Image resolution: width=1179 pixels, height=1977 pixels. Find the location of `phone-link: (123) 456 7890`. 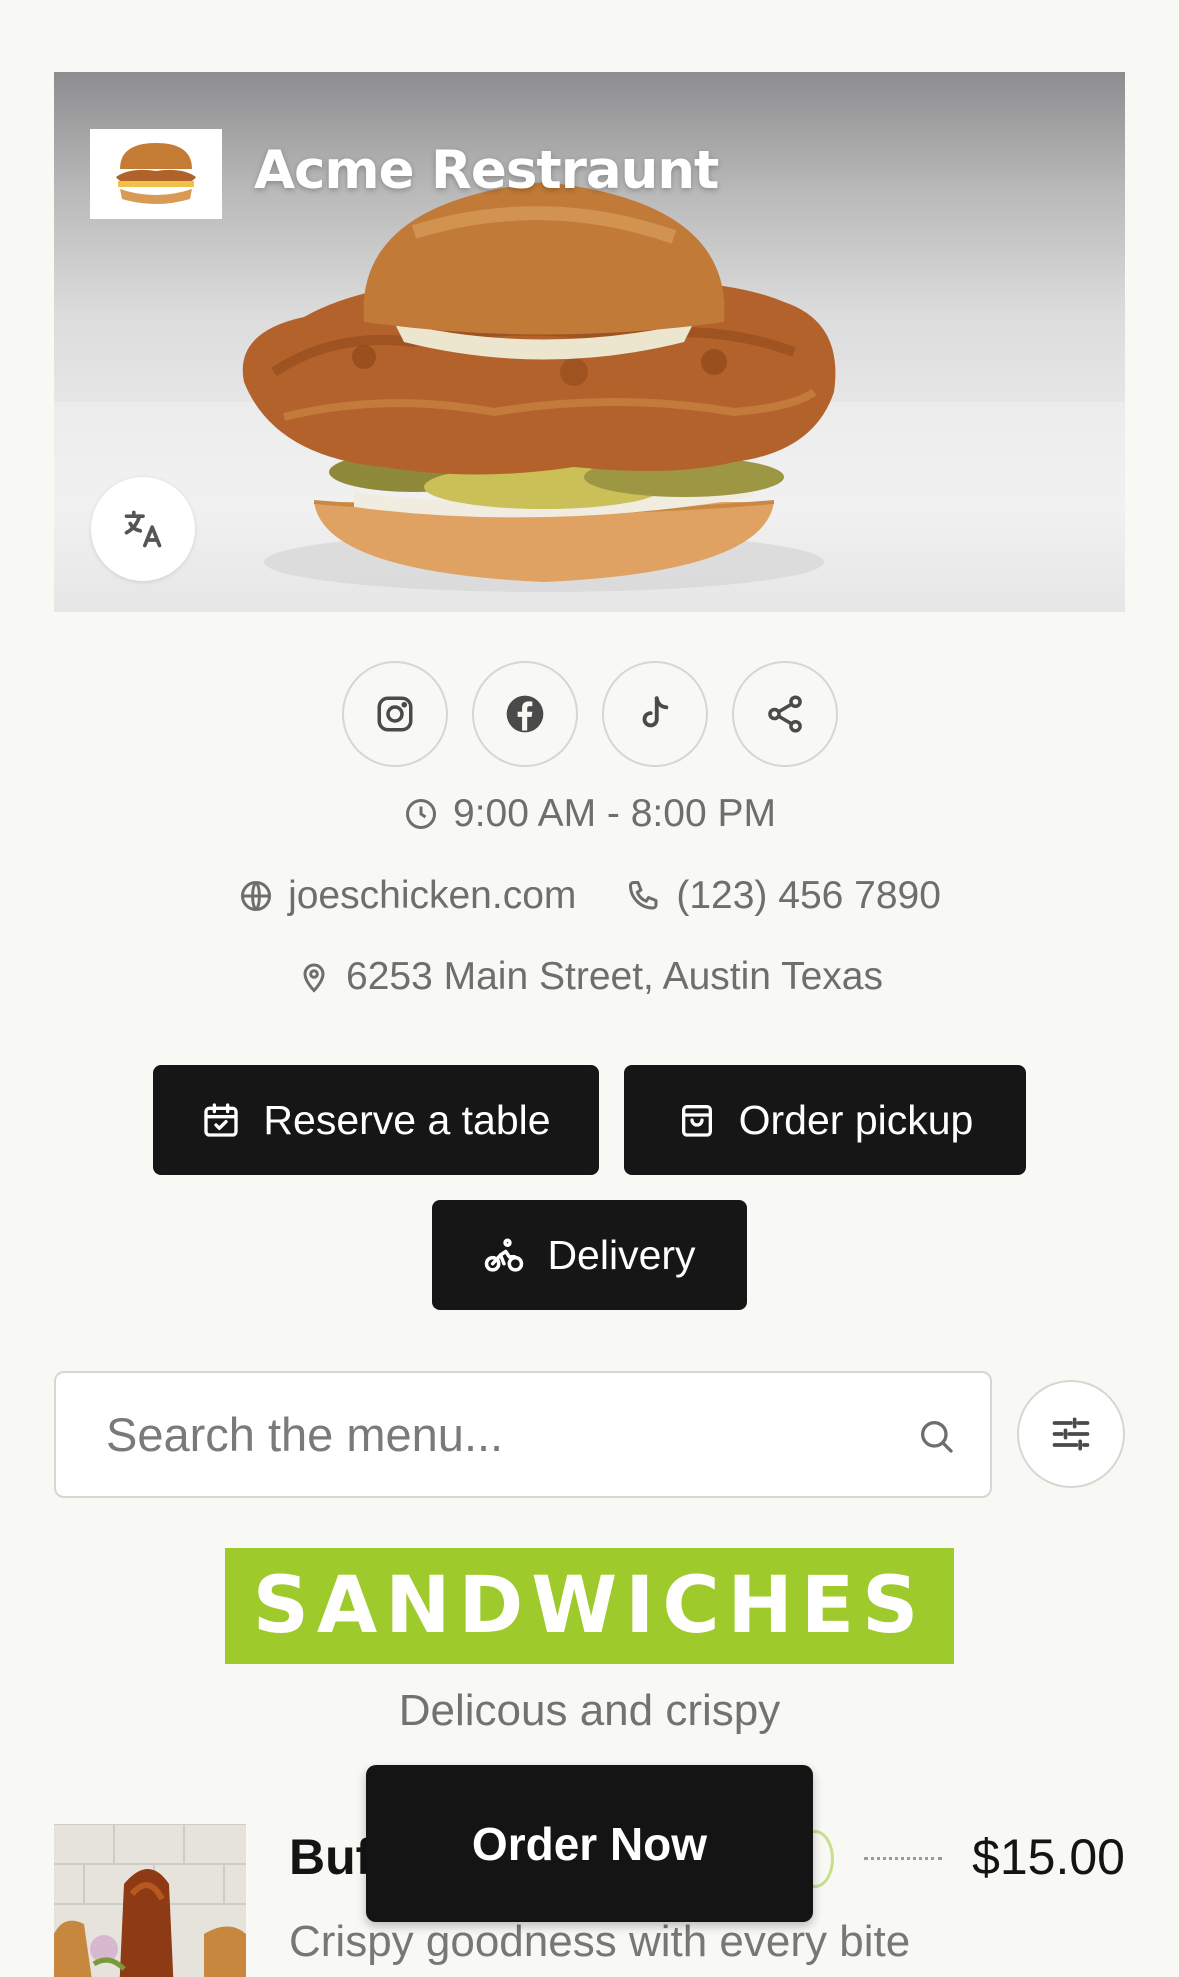

phone-link: (123) 456 7890 is located at coordinates (783, 896).